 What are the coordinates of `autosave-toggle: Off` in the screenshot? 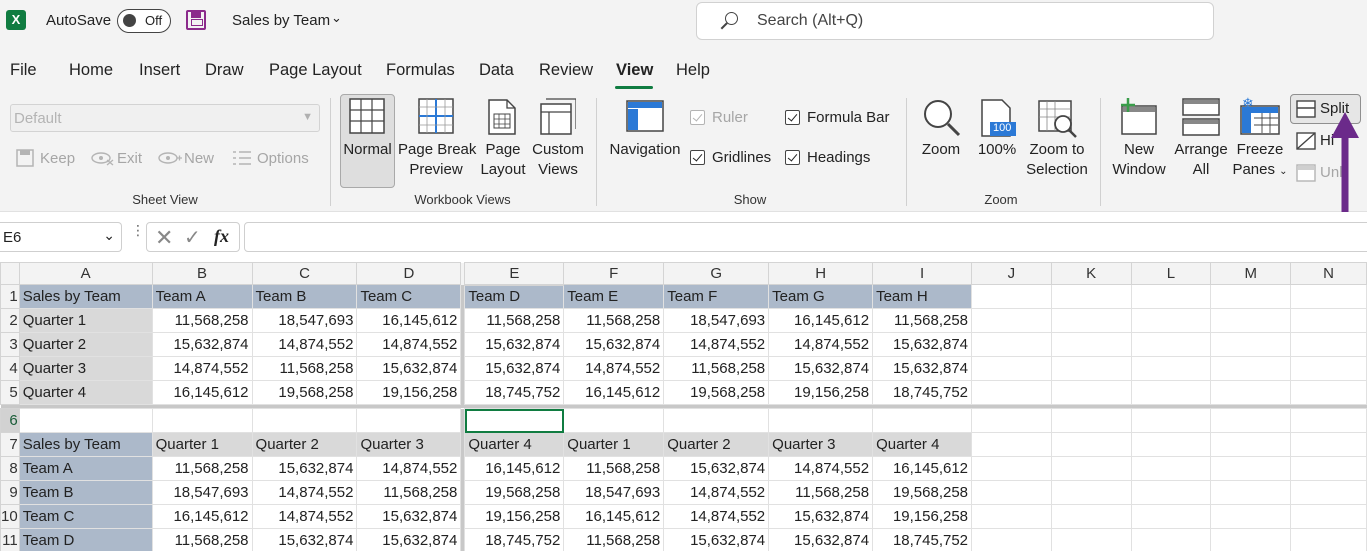 It's located at (144, 21).